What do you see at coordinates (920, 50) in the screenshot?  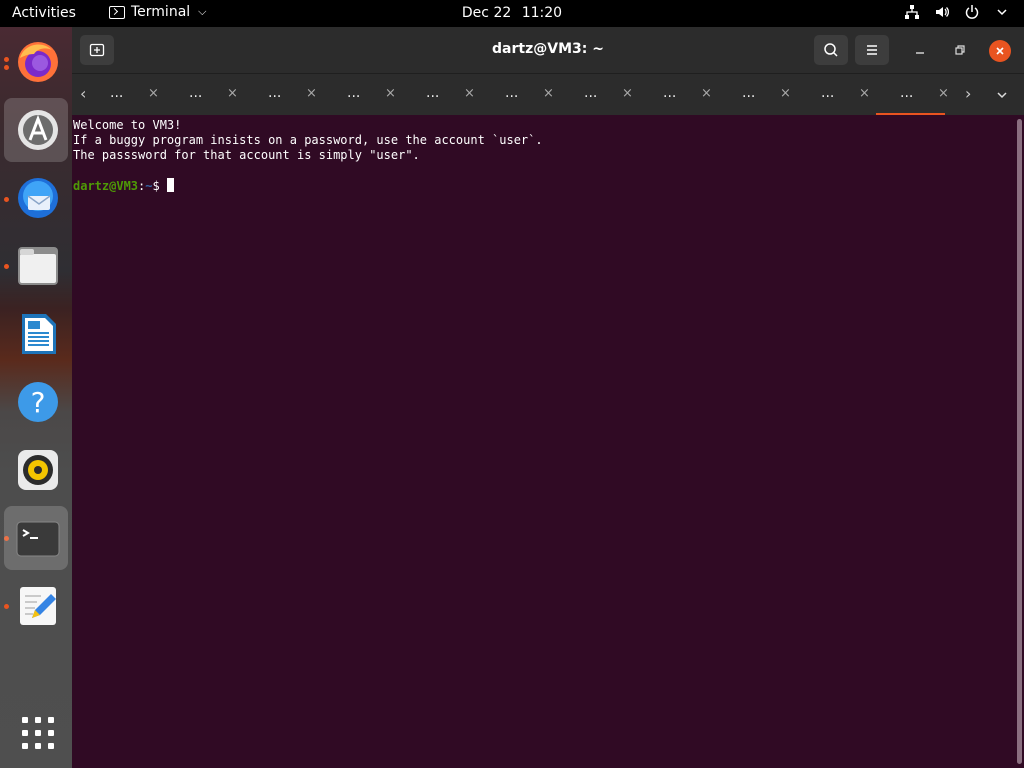 I see `minimize-button` at bounding box center [920, 50].